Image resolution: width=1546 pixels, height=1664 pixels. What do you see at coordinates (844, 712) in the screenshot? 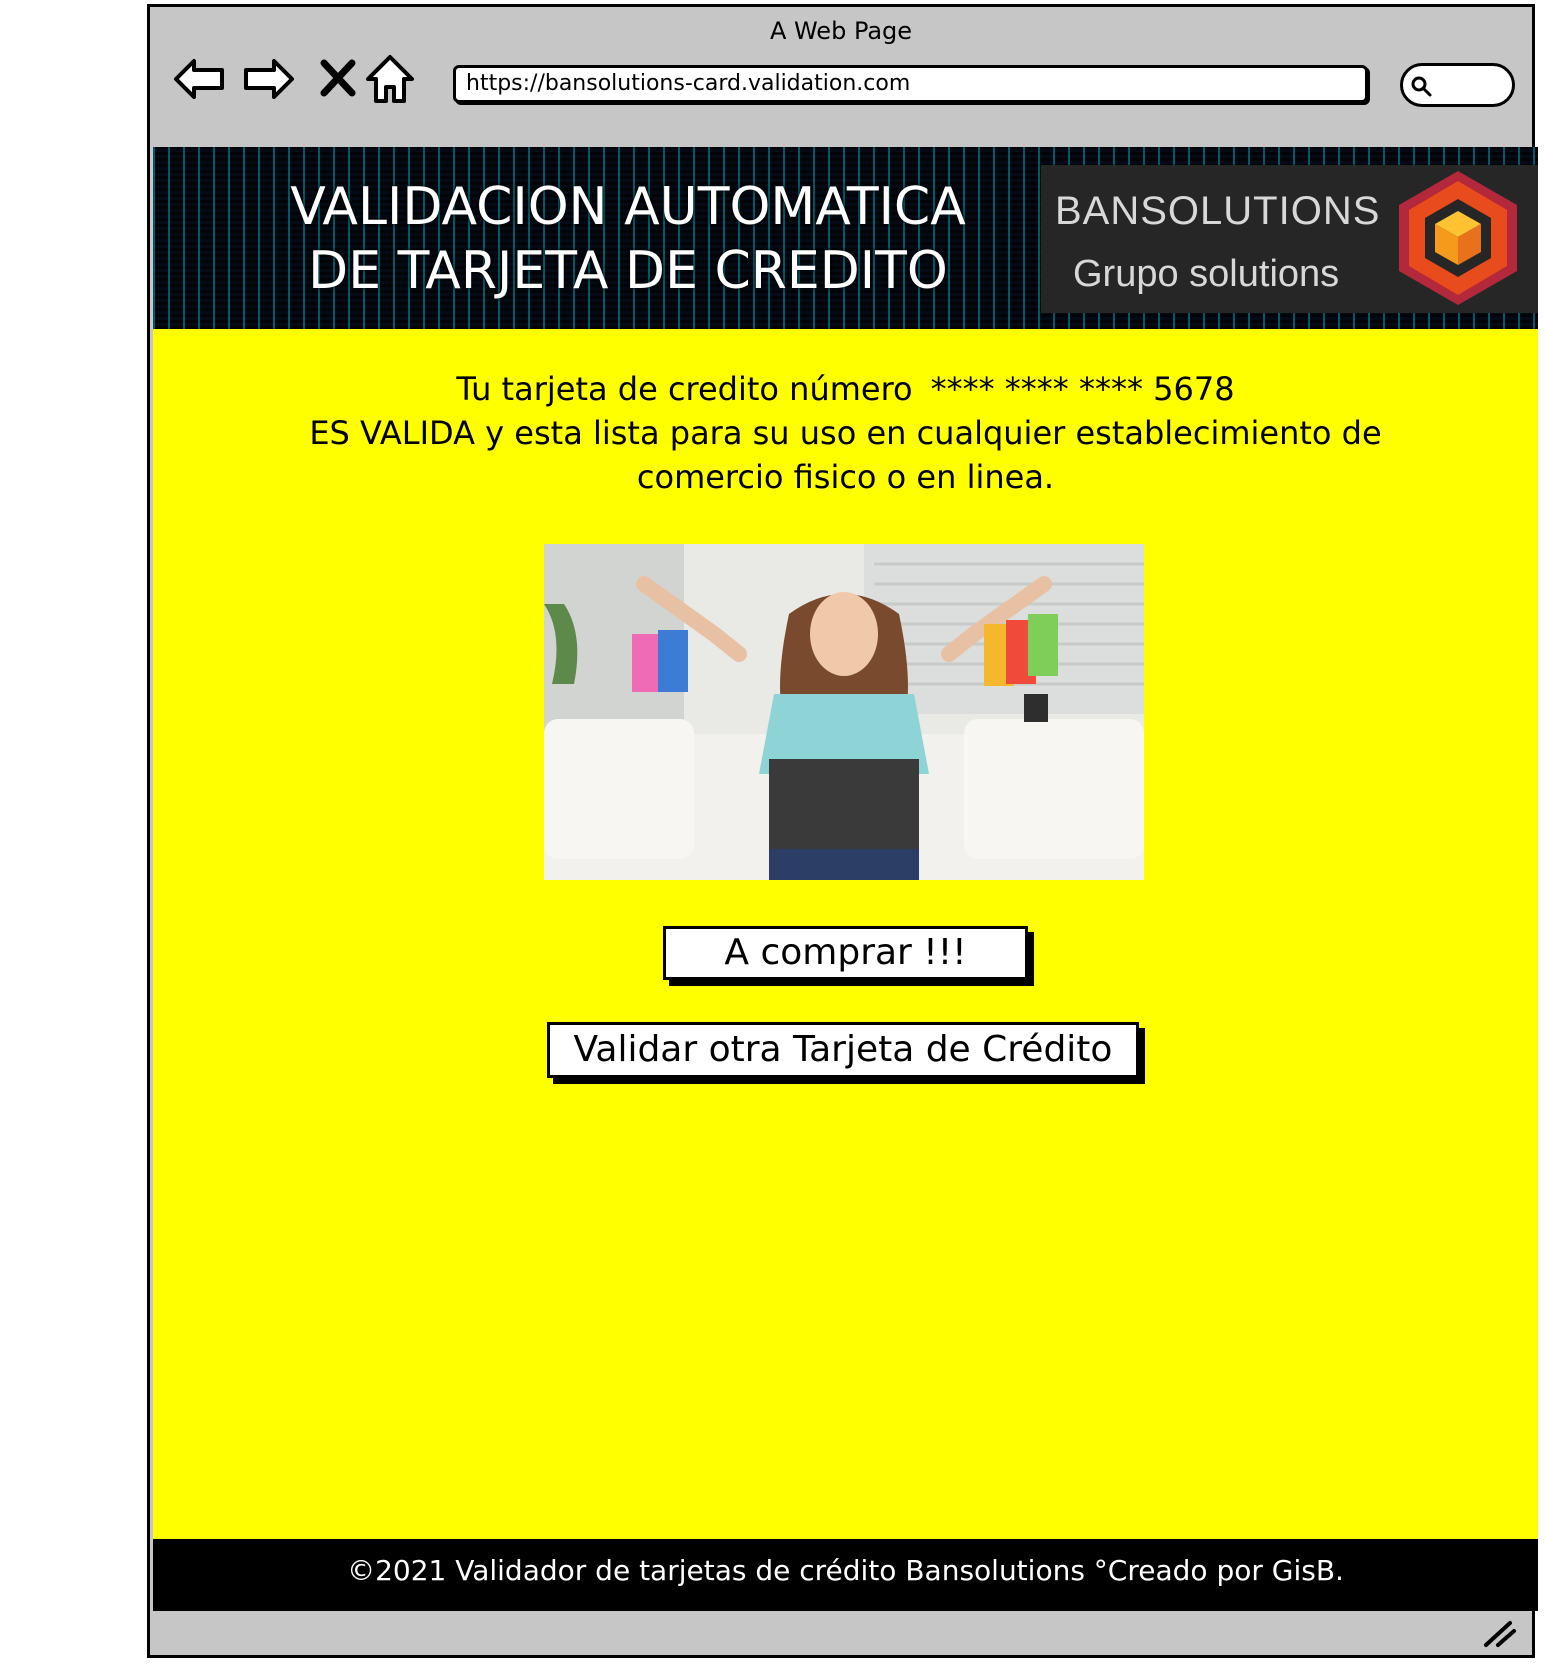
I see `shopping-girl-photo` at bounding box center [844, 712].